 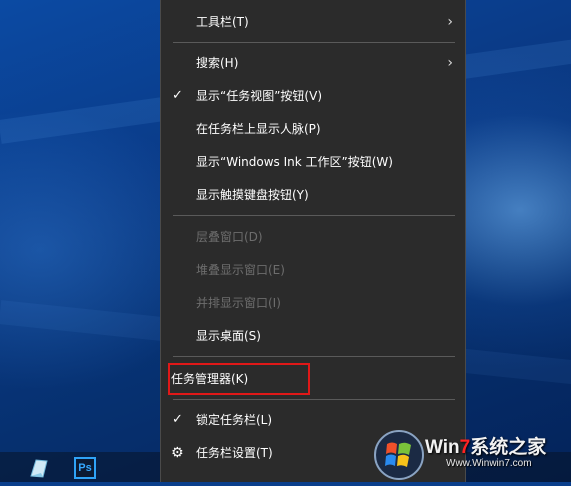 I want to click on menu-item-show-desktop: 显示桌面(S), so click(x=313, y=336).